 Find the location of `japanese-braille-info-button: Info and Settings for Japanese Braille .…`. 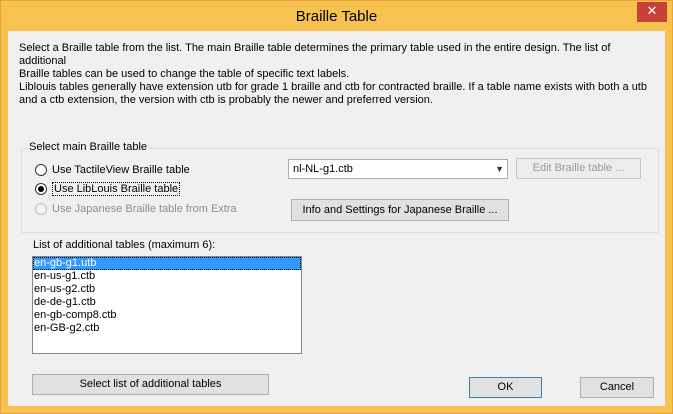

japanese-braille-info-button: Info and Settings for Japanese Braille .… is located at coordinates (400, 210).